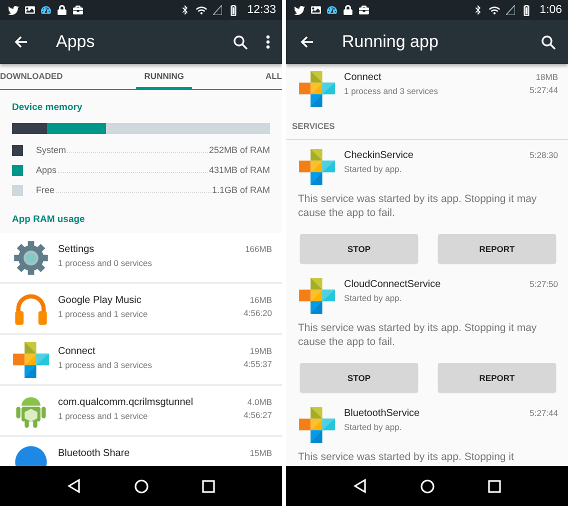  What do you see at coordinates (544, 155) in the screenshot?
I see `service-uptime: 5:28:30` at bounding box center [544, 155].